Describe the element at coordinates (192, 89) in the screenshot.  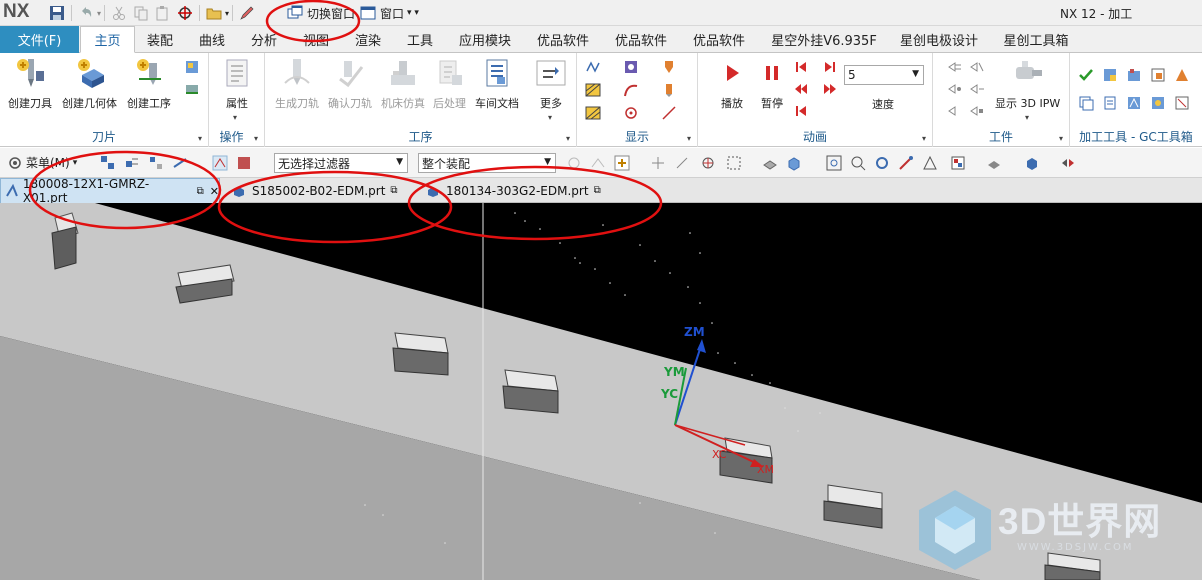
I see `tool-small-2-icon` at that location.